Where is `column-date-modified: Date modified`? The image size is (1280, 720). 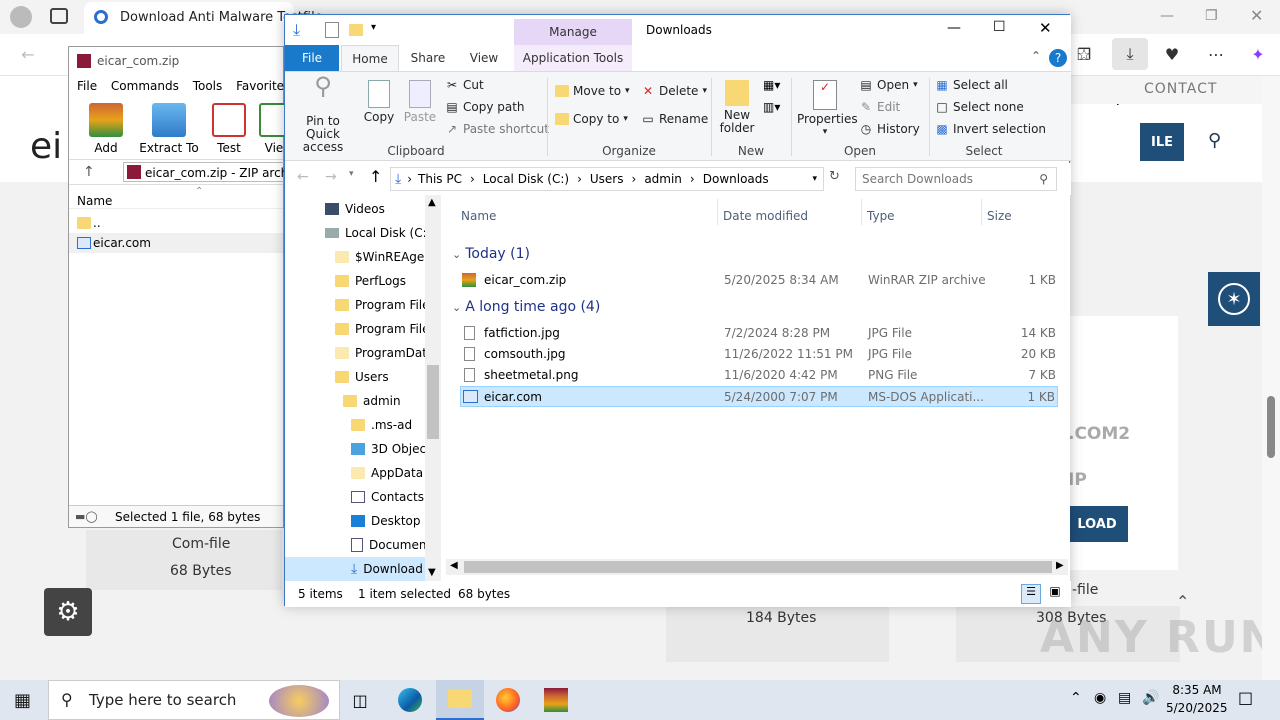 column-date-modified: Date modified is located at coordinates (765, 216).